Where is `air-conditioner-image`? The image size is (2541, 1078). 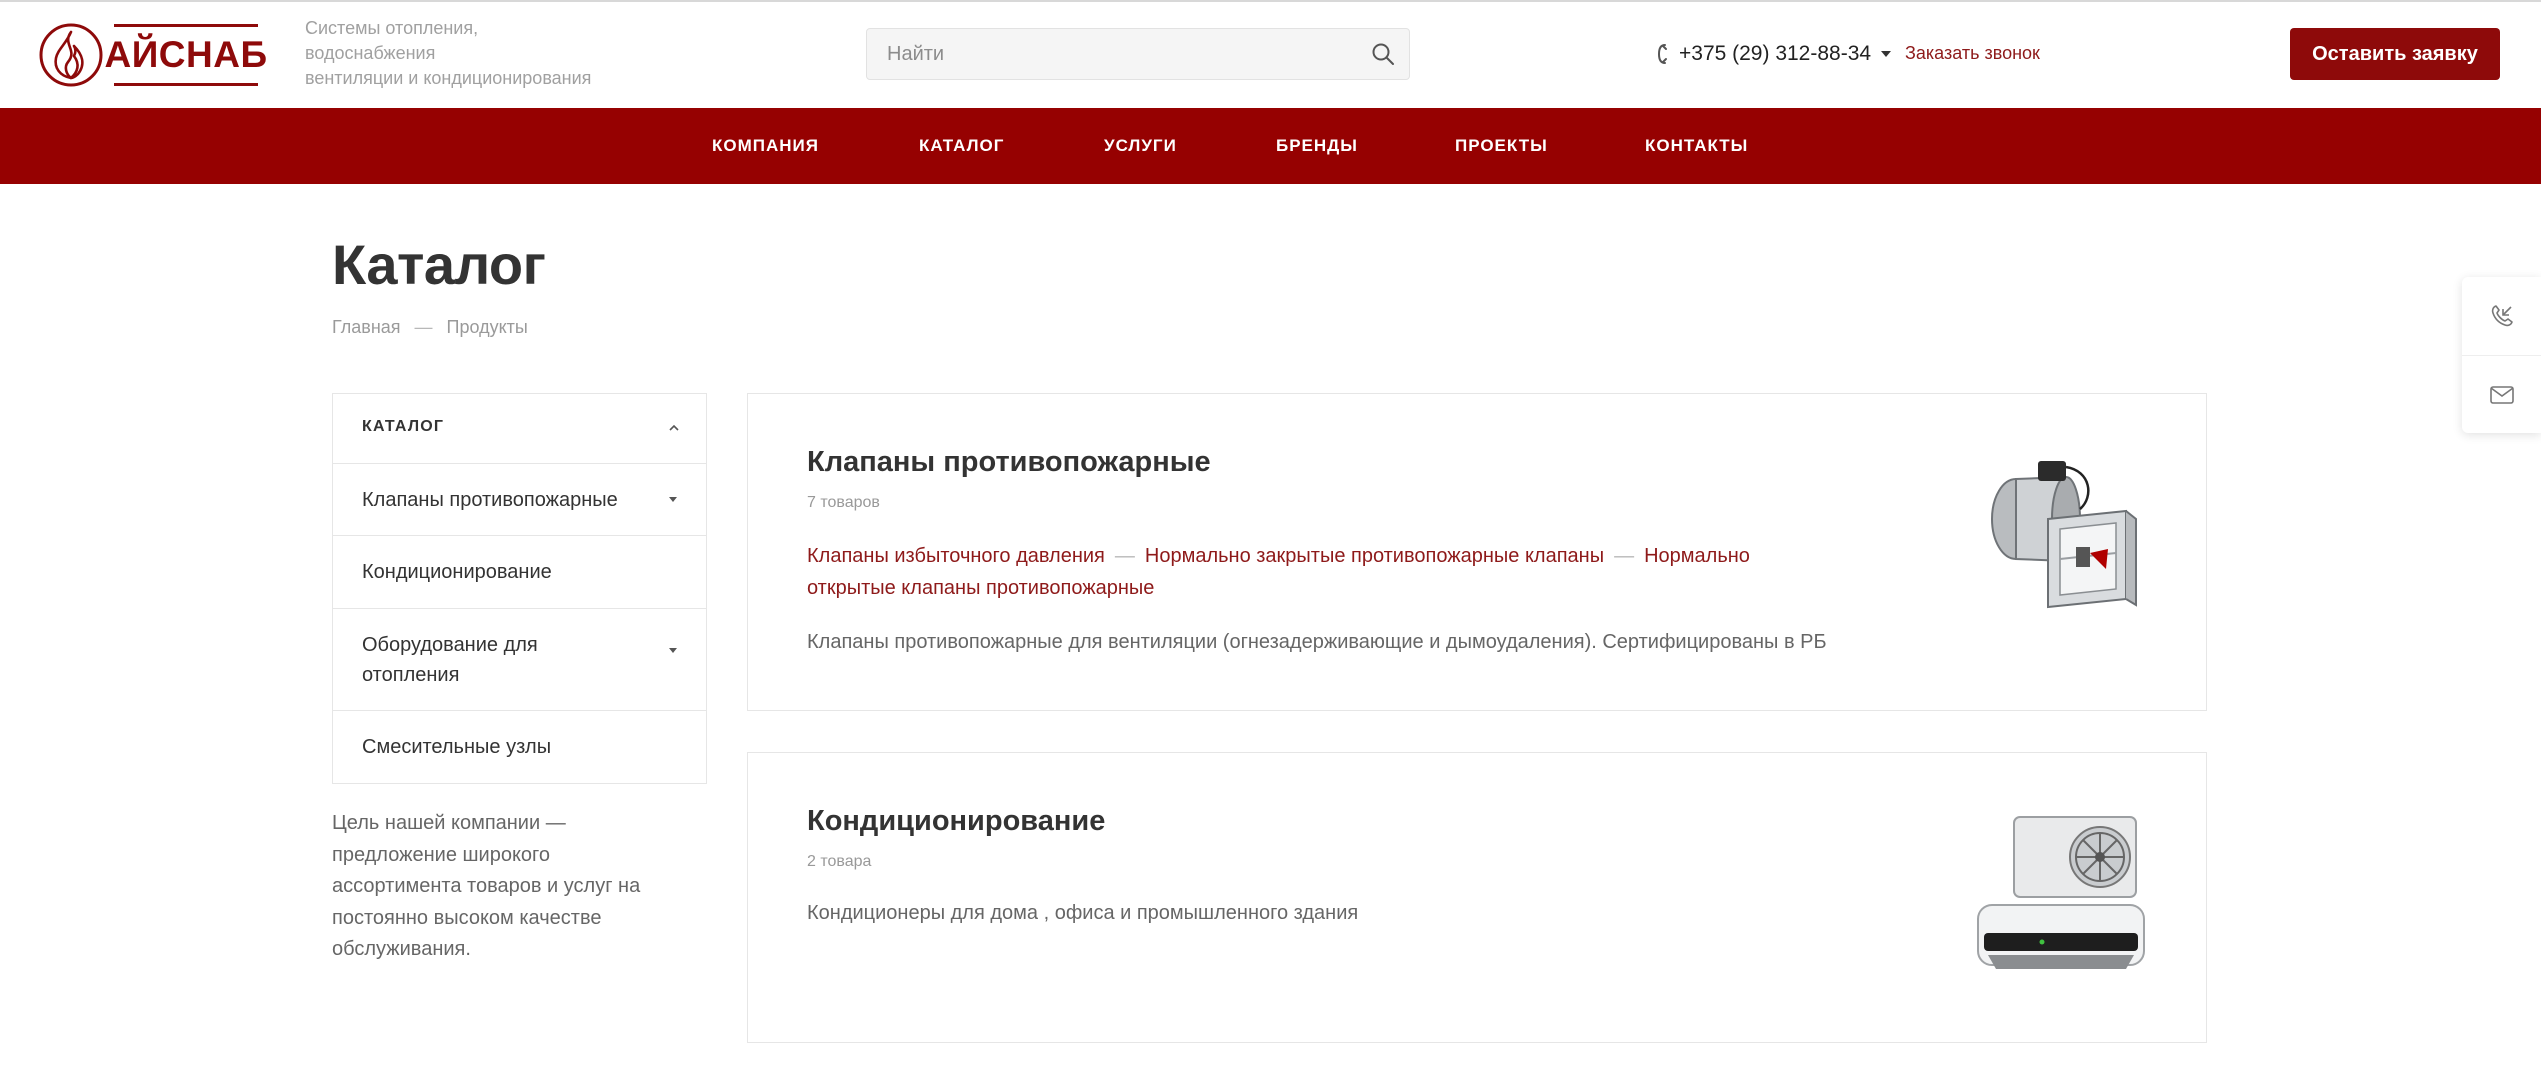
air-conditioner-image is located at coordinates (2061, 898).